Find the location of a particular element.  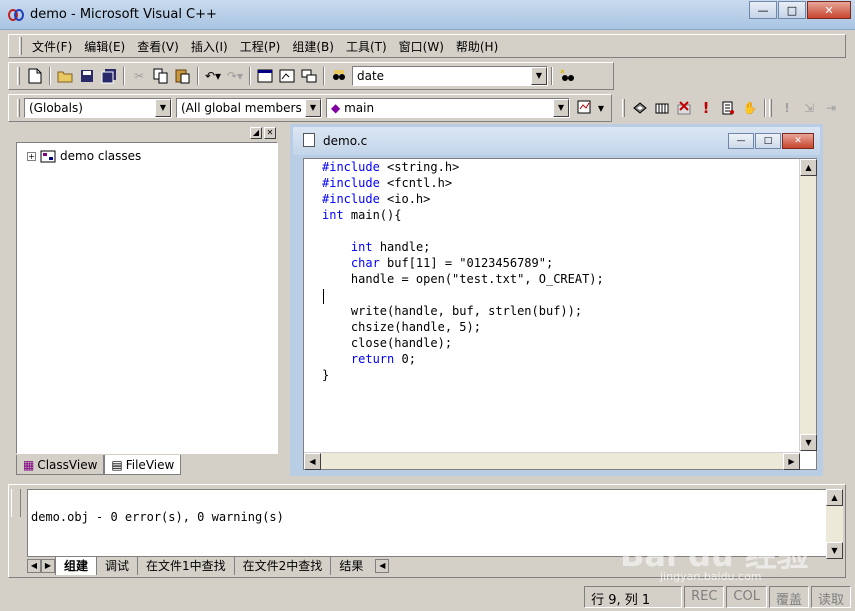

find-icon is located at coordinates (567, 76).